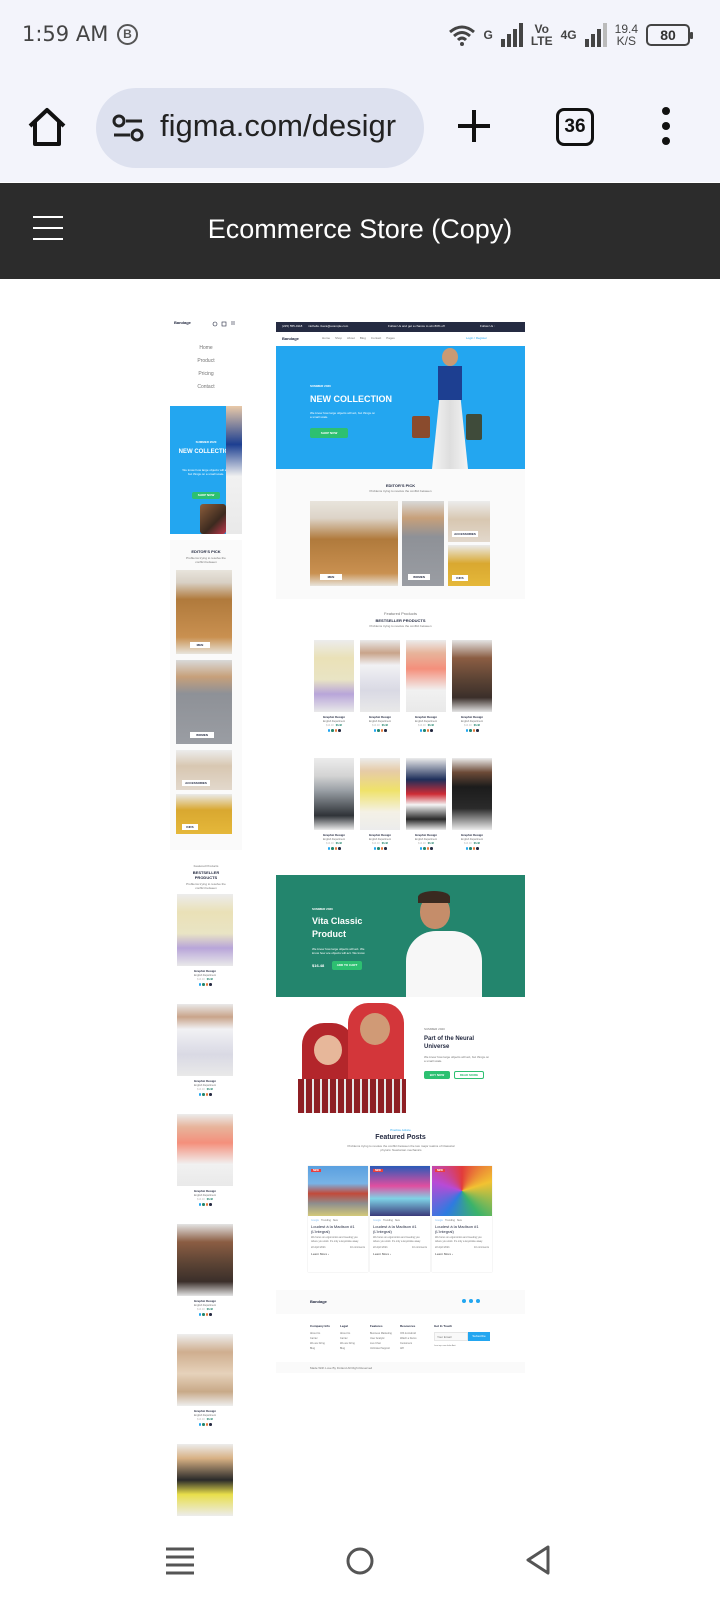 This screenshot has width=720, height=1600. Describe the element at coordinates (360, 1561) in the screenshot. I see `home-circle-icon` at that location.